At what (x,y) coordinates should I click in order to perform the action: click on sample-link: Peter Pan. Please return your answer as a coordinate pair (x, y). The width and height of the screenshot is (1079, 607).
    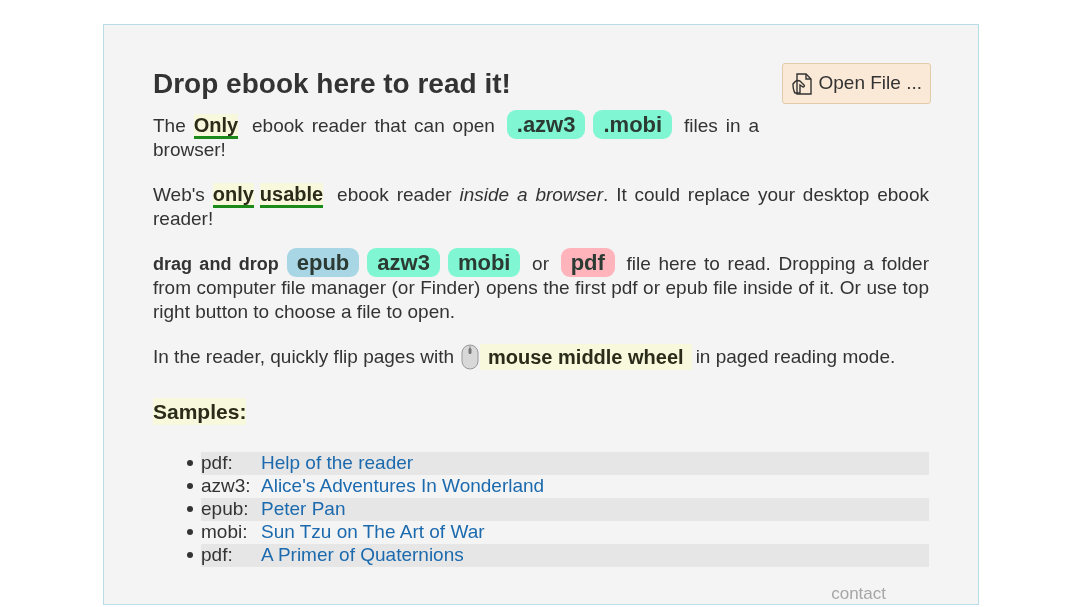
    Looking at the image, I should click on (303, 509).